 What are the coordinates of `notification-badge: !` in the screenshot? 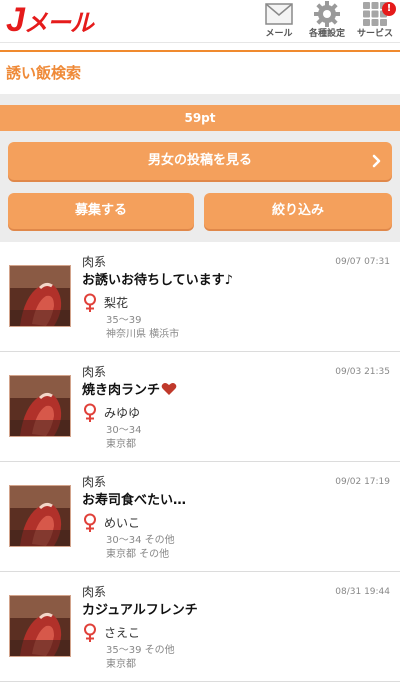 It's located at (389, 9).